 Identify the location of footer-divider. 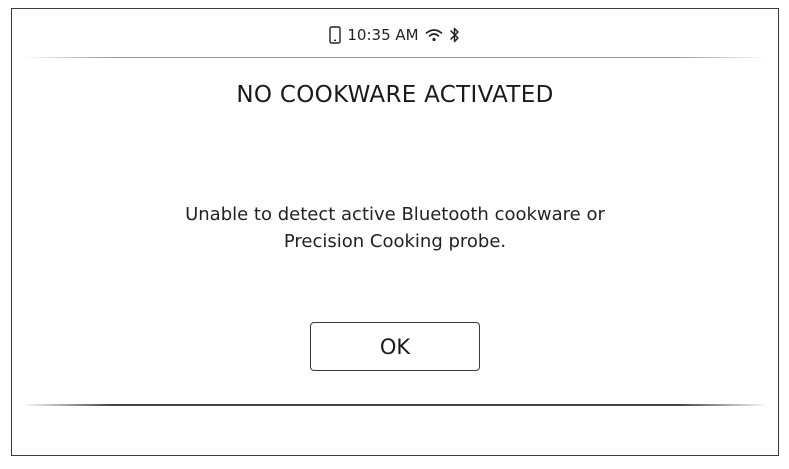
(395, 405).